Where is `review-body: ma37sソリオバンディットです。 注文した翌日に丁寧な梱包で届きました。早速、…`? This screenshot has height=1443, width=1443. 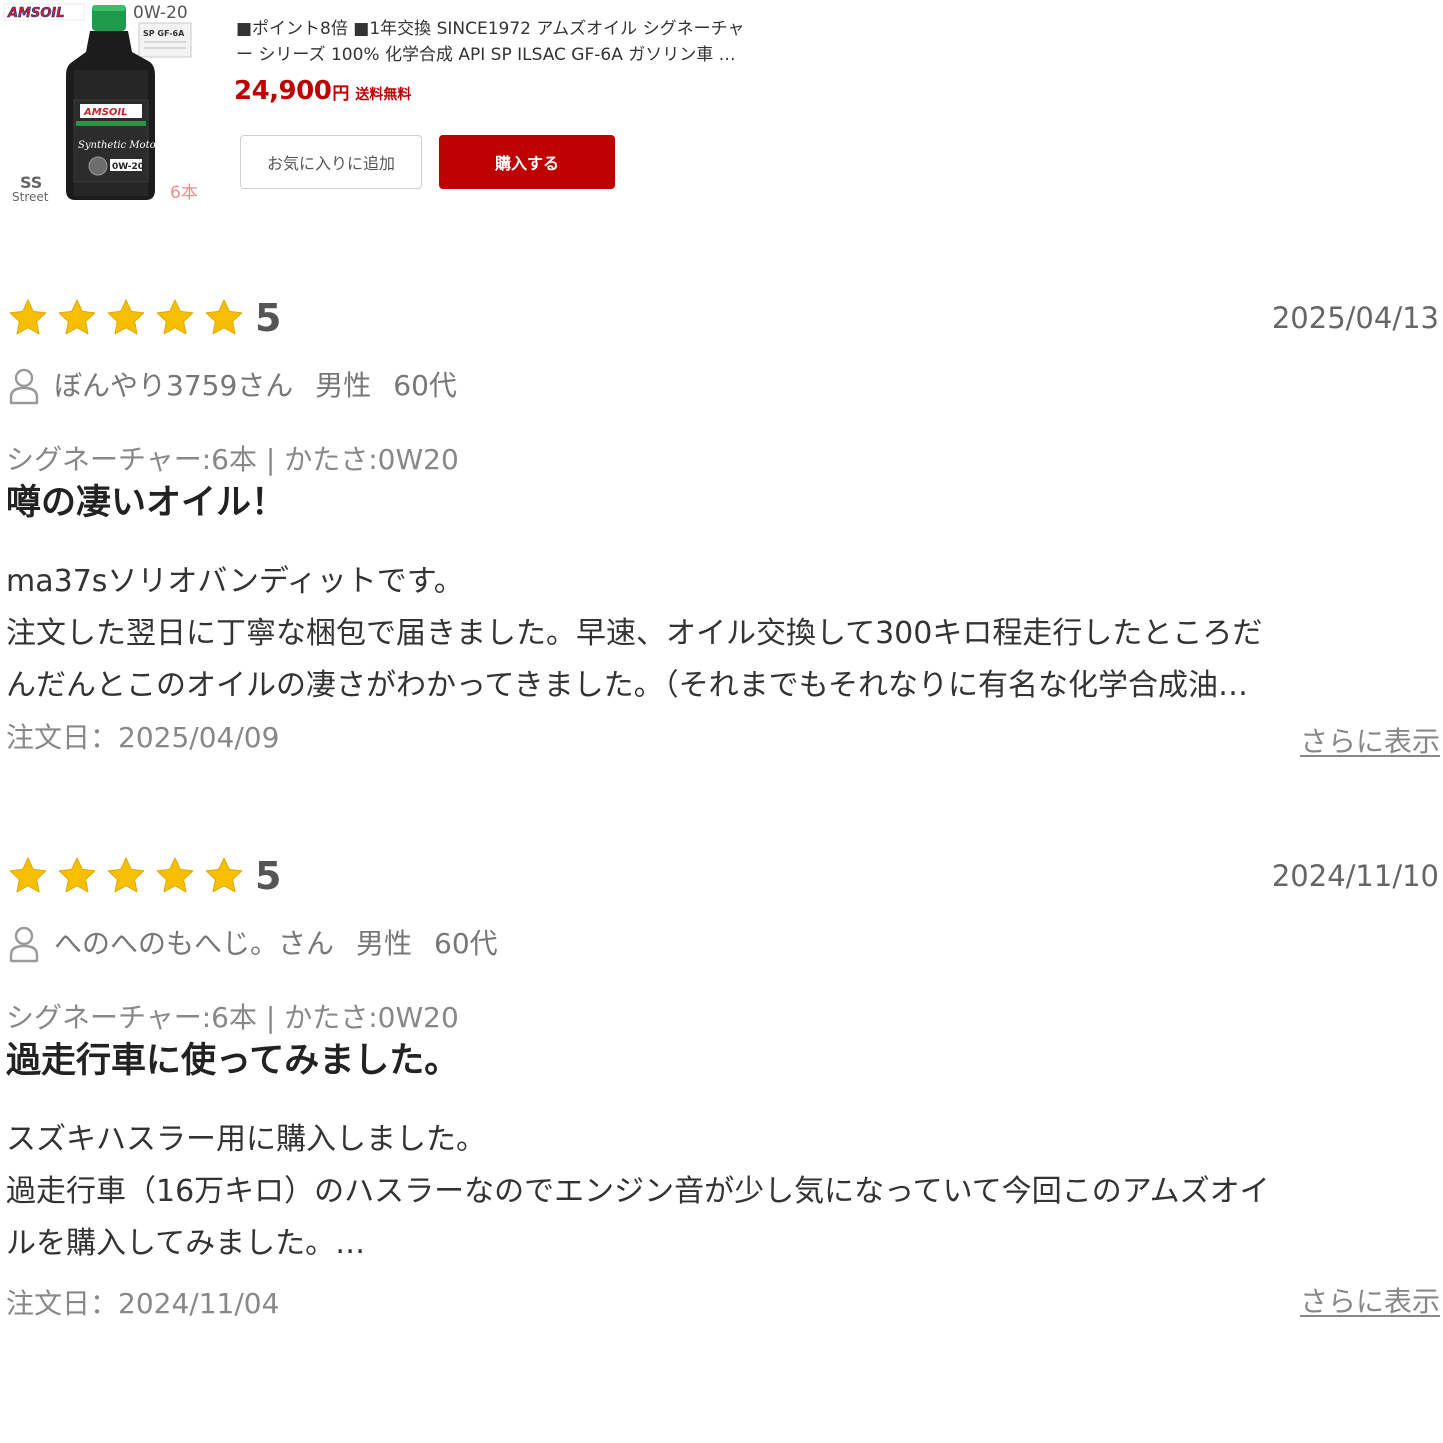 review-body: ma37sソリオバンディットです。 注文した翌日に丁寧な梱包で届きました。早速、… is located at coordinates (723, 634).